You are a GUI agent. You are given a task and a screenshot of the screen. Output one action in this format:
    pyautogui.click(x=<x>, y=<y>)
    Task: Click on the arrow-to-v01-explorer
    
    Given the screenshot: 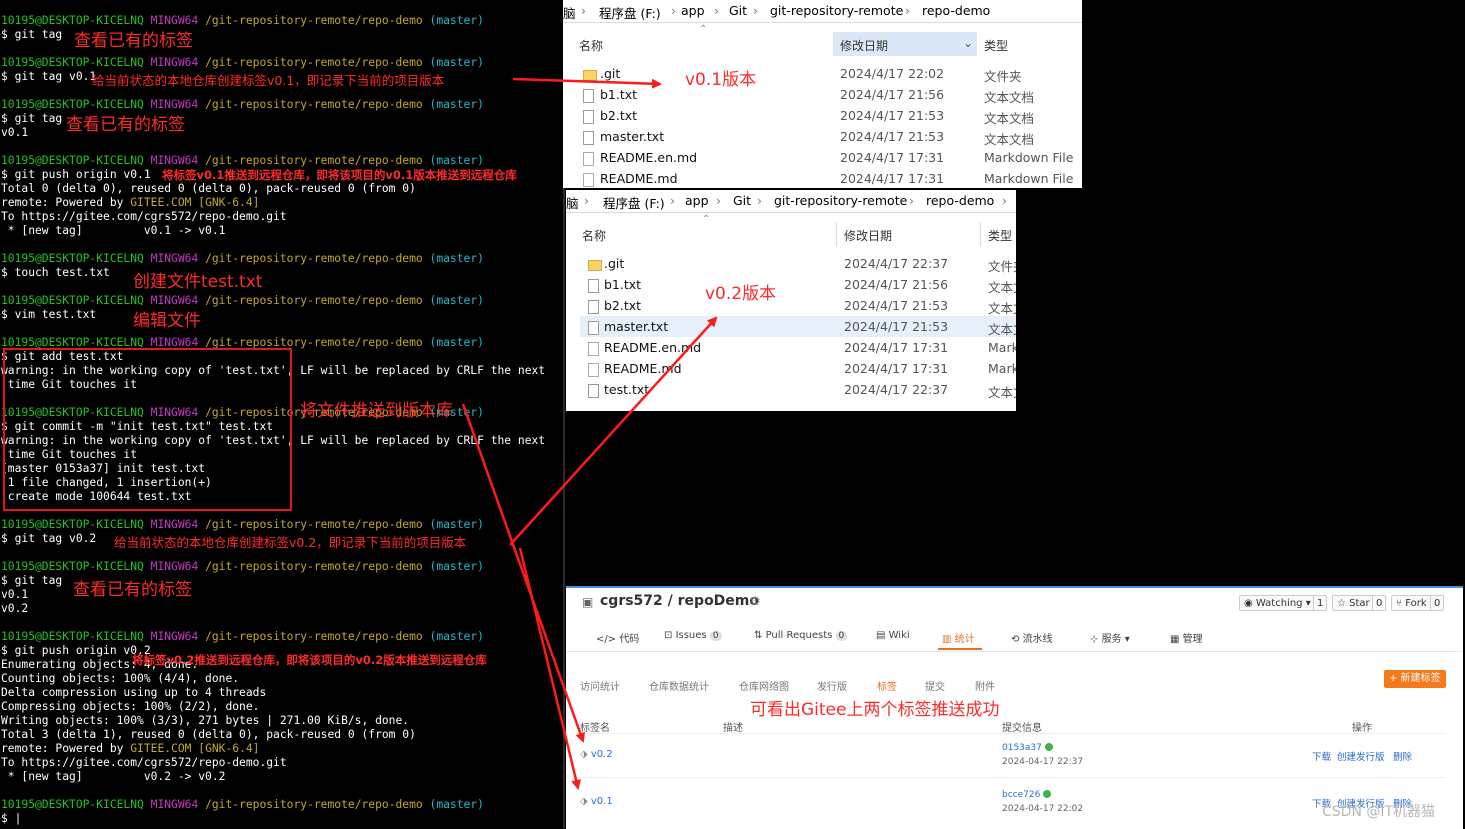 What is the action you would take?
    pyautogui.click(x=587, y=83)
    